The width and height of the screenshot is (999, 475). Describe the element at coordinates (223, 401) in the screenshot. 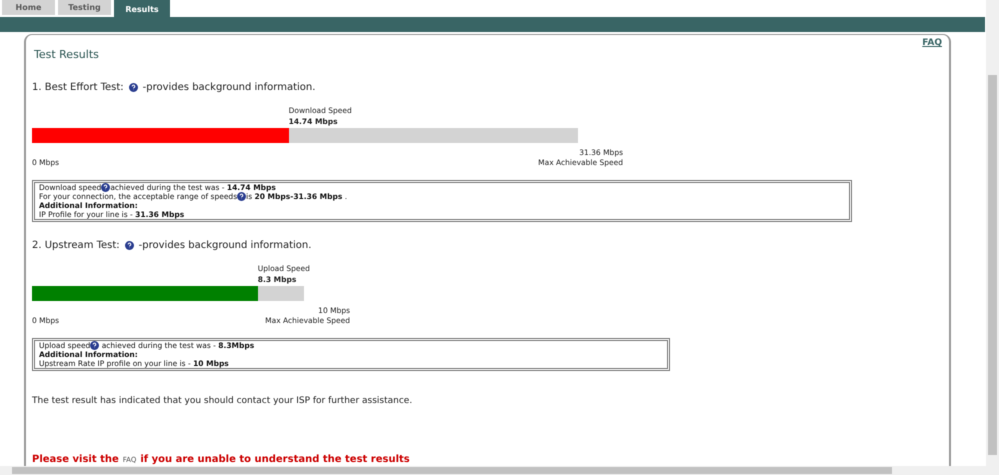

I see `result-message: The test result has indicated that you should contact your ISP for further assistance.` at that location.